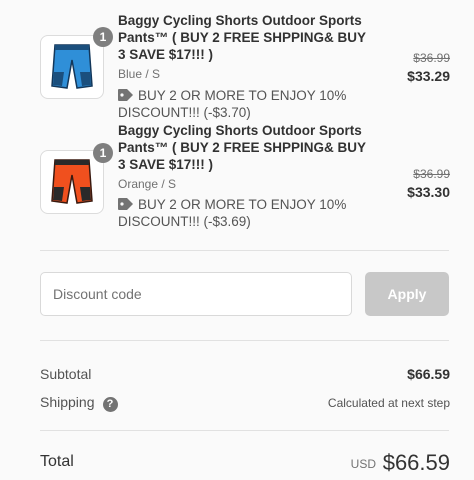  What do you see at coordinates (428, 76) in the screenshot?
I see `sale-price: $33.29` at bounding box center [428, 76].